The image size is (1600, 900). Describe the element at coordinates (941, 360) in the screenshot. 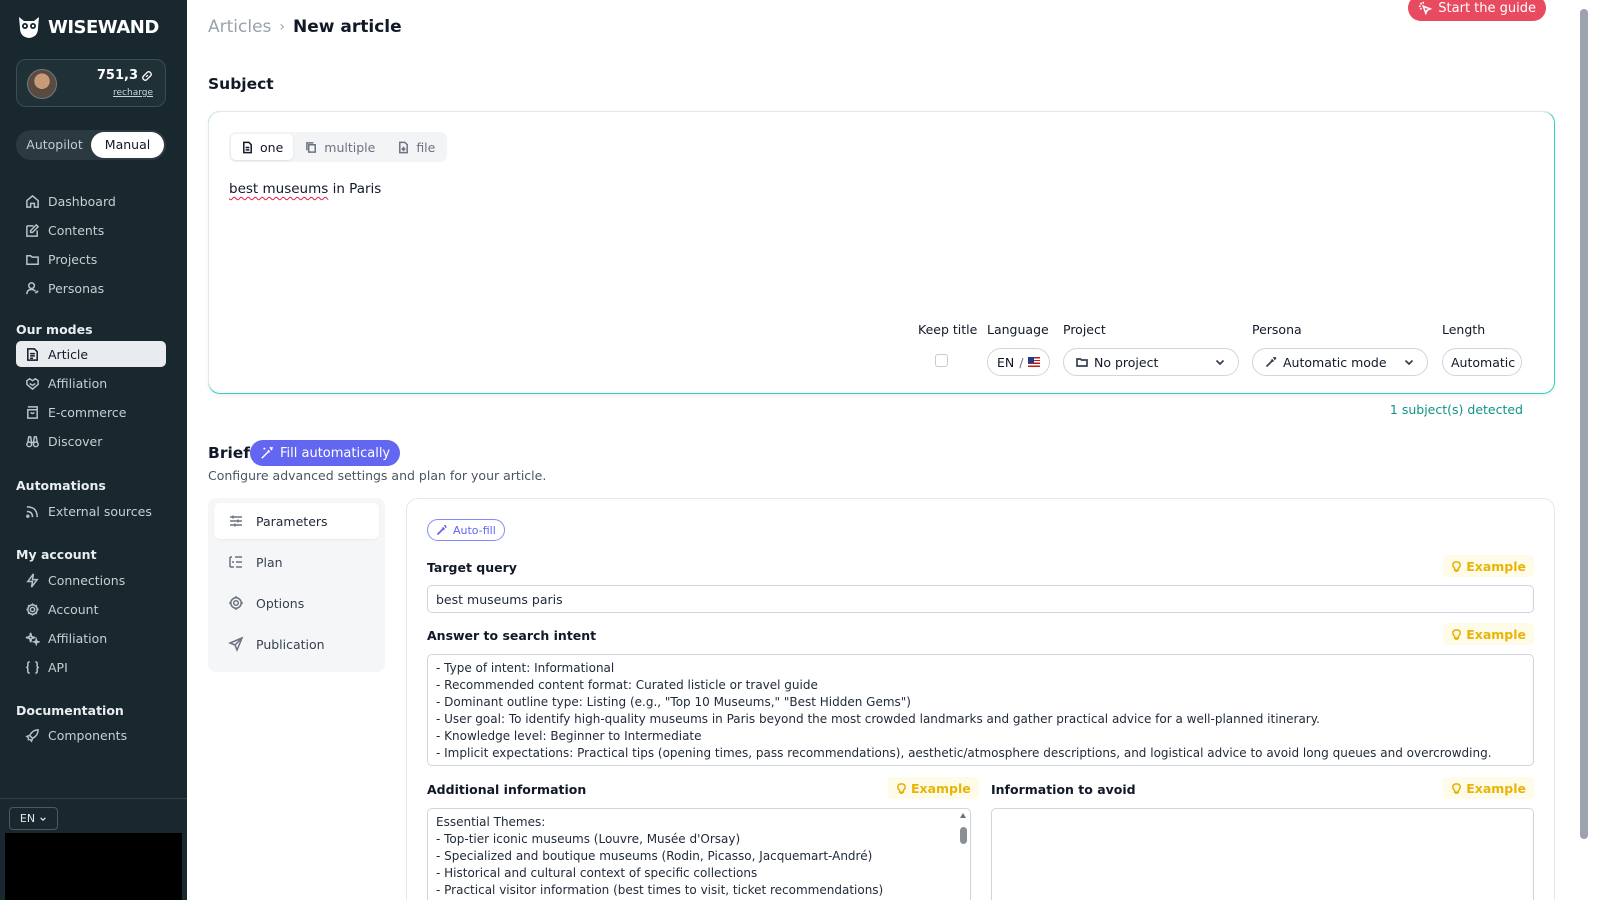

I see `keep-title-checkbox` at that location.